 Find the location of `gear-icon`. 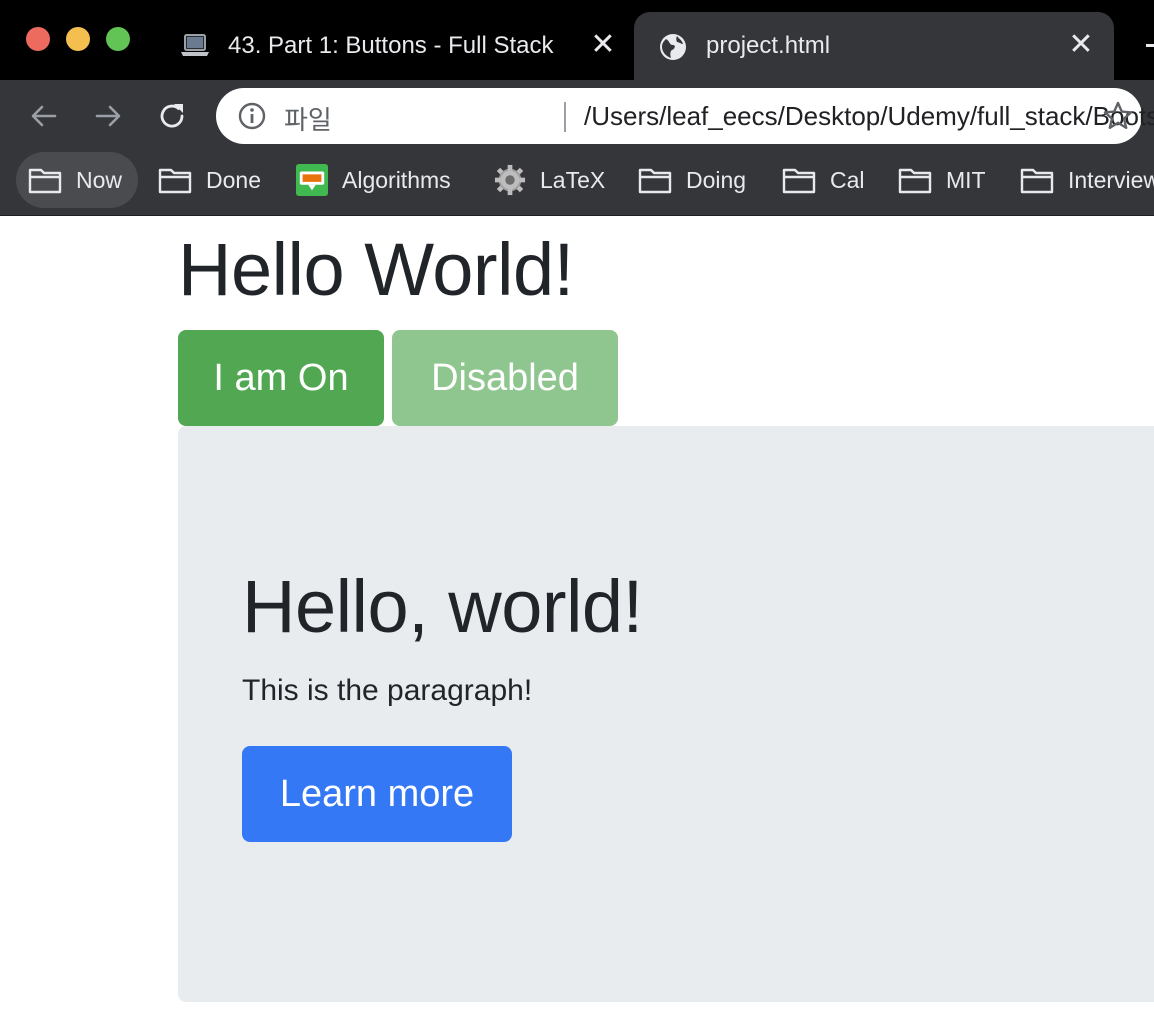

gear-icon is located at coordinates (510, 180).